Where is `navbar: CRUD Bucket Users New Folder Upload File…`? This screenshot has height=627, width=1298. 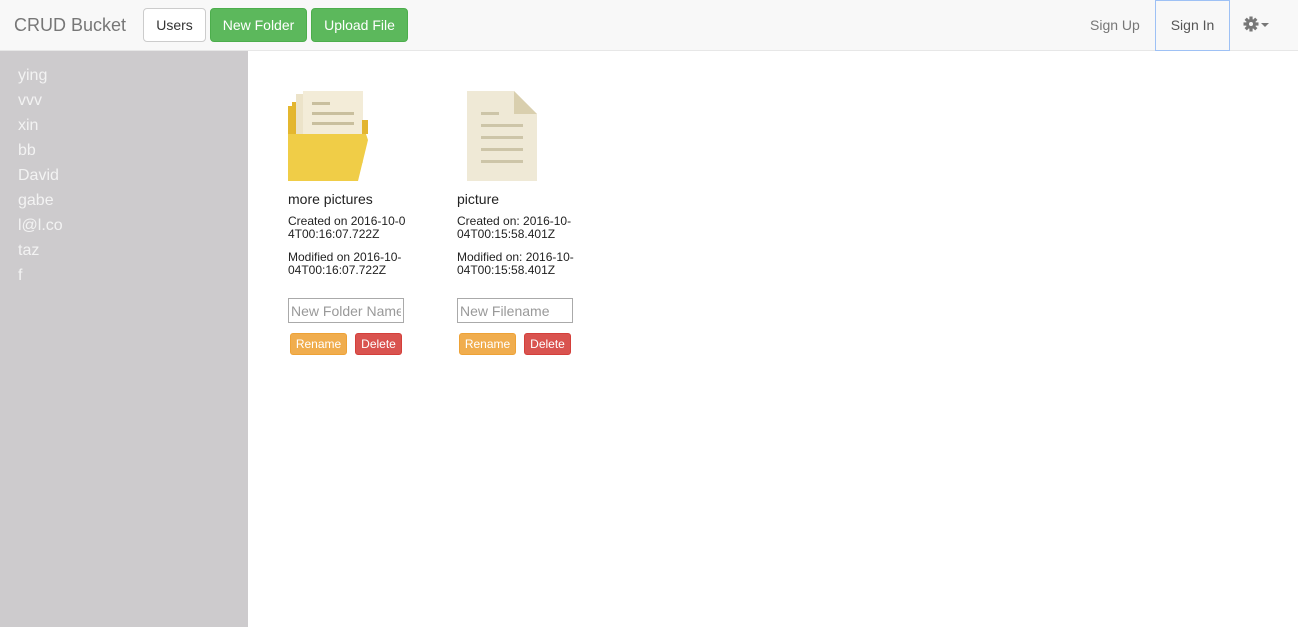 navbar: CRUD Bucket Users New Folder Upload File… is located at coordinates (649, 25).